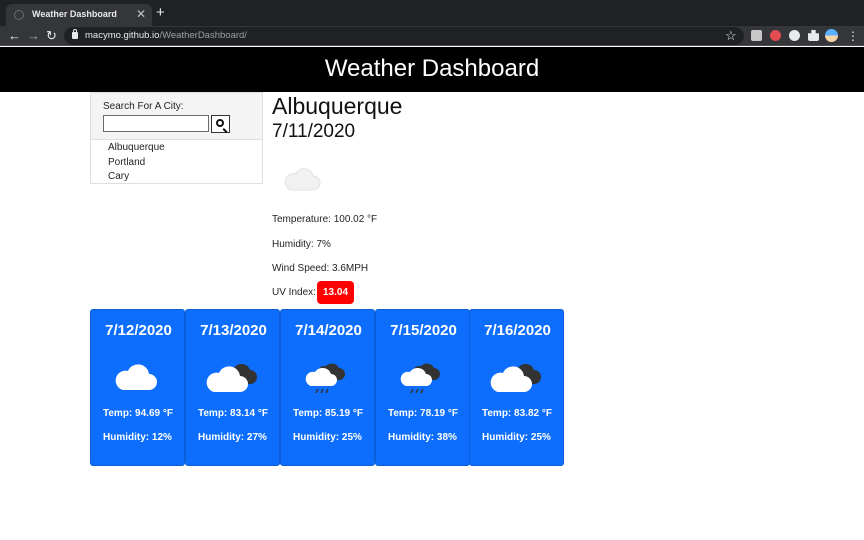 The image size is (864, 540). Describe the element at coordinates (143, 106) in the screenshot. I see `search-label: Search For A City:` at that location.